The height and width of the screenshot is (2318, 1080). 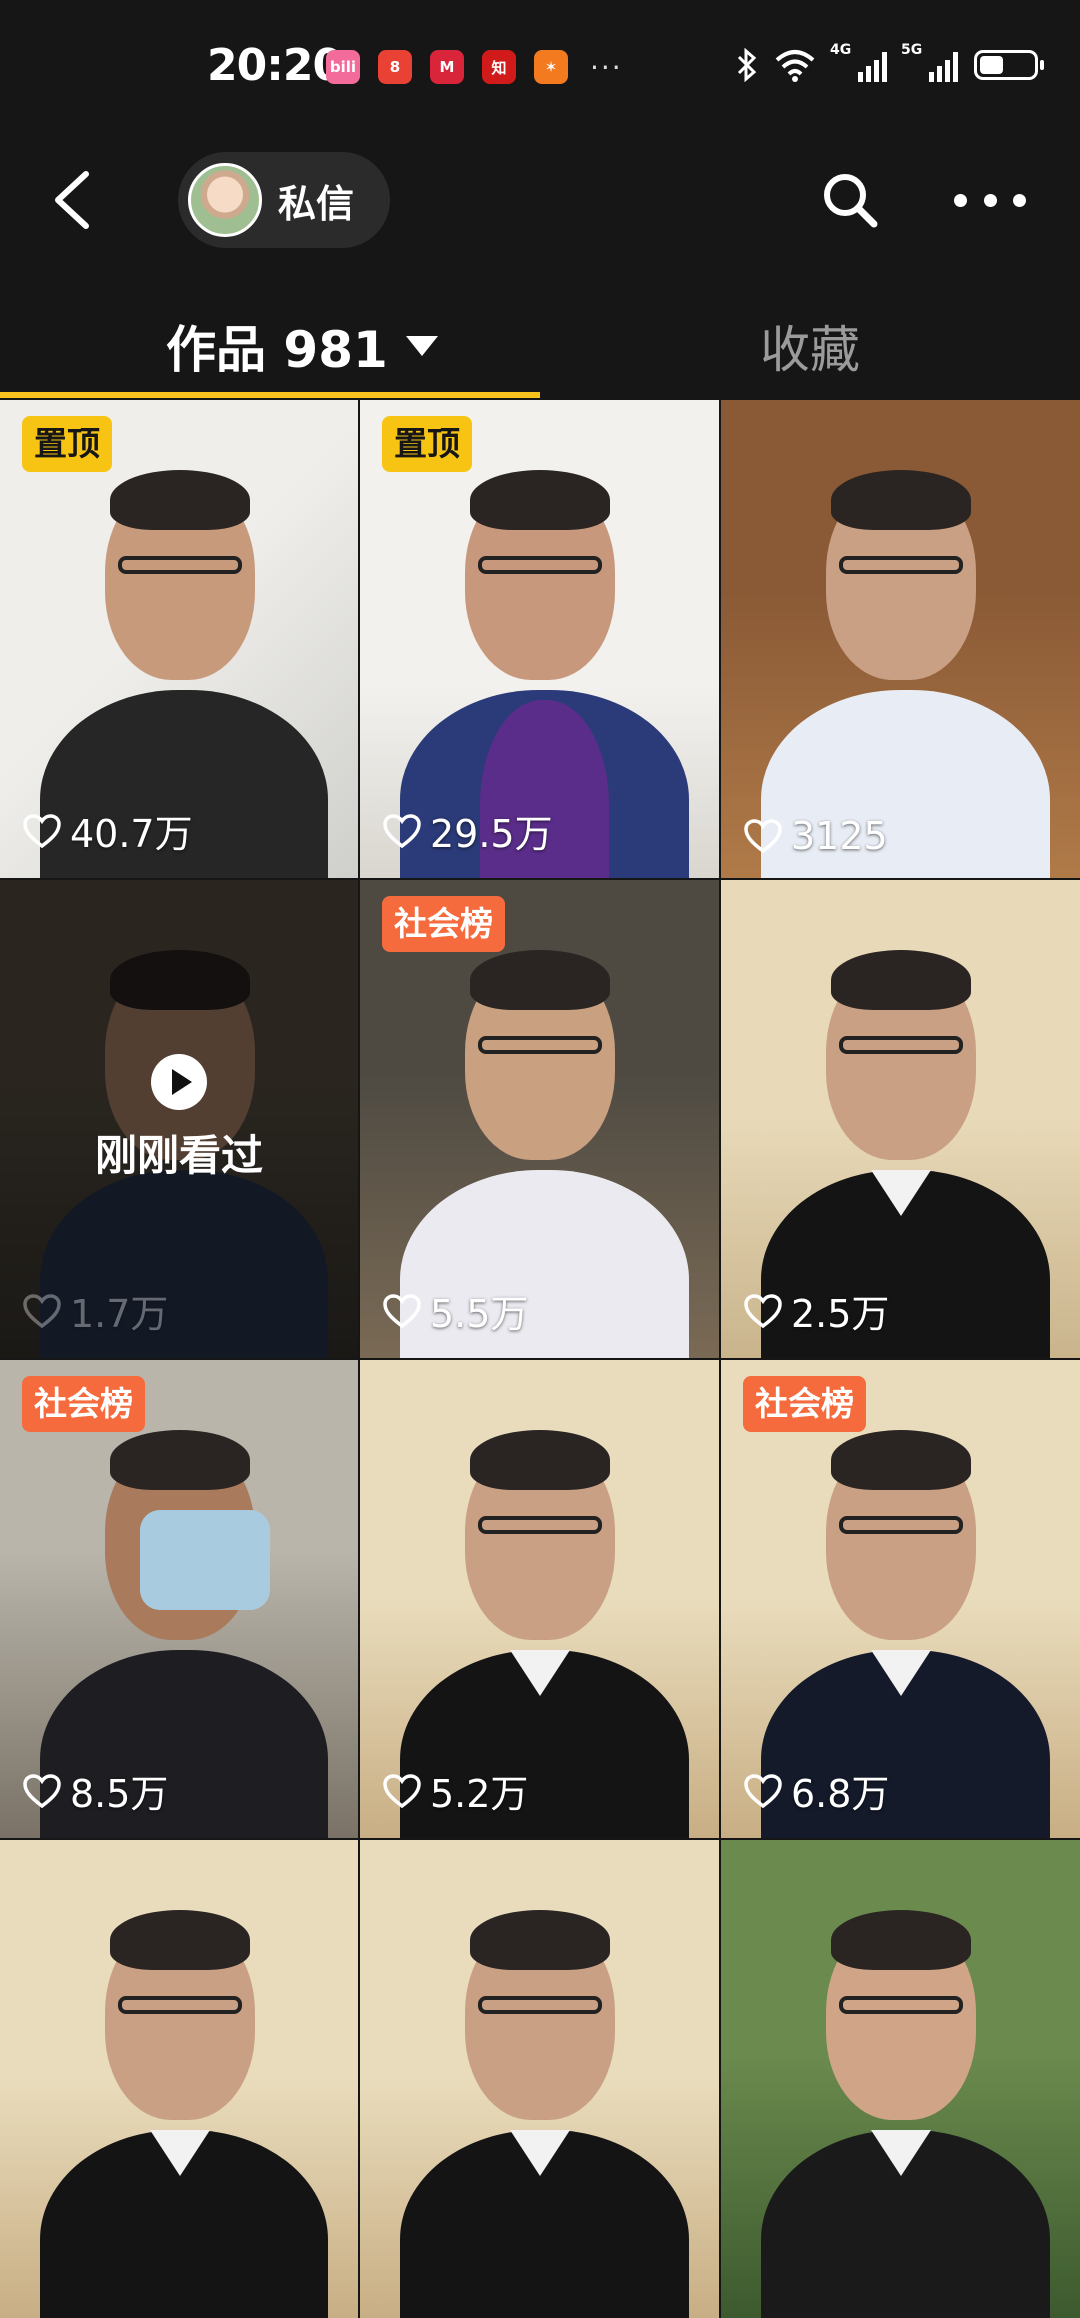 What do you see at coordinates (447, 67) in the screenshot?
I see `app-mall-icon: M` at bounding box center [447, 67].